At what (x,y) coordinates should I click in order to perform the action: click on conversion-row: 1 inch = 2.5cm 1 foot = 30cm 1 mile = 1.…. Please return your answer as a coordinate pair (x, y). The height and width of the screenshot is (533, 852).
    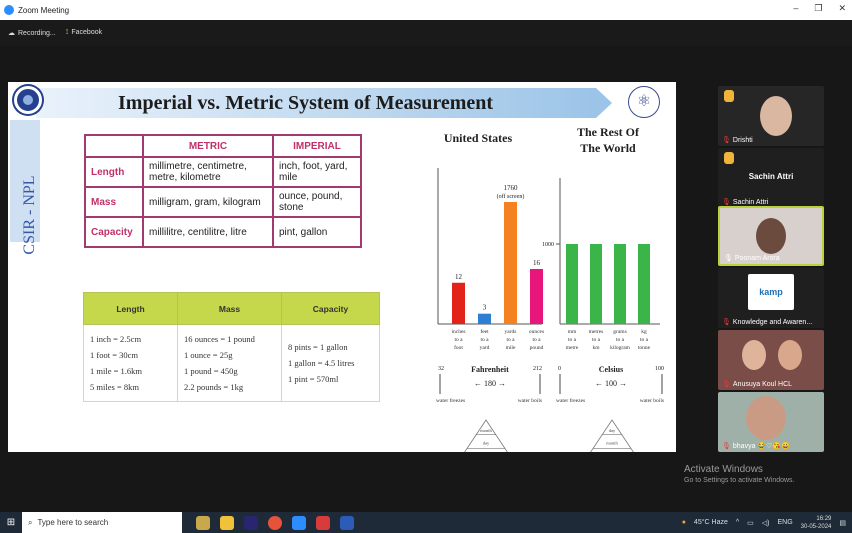
    Looking at the image, I should click on (231, 363).